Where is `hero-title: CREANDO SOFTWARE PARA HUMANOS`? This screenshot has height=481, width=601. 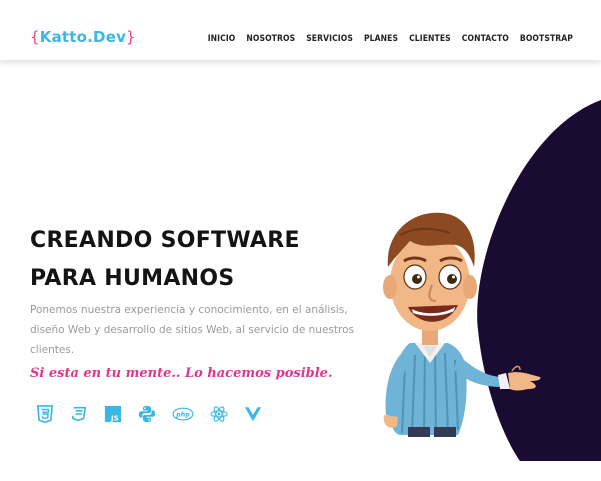
hero-title: CREANDO SOFTWARE PARA HUMANOS is located at coordinates (165, 259).